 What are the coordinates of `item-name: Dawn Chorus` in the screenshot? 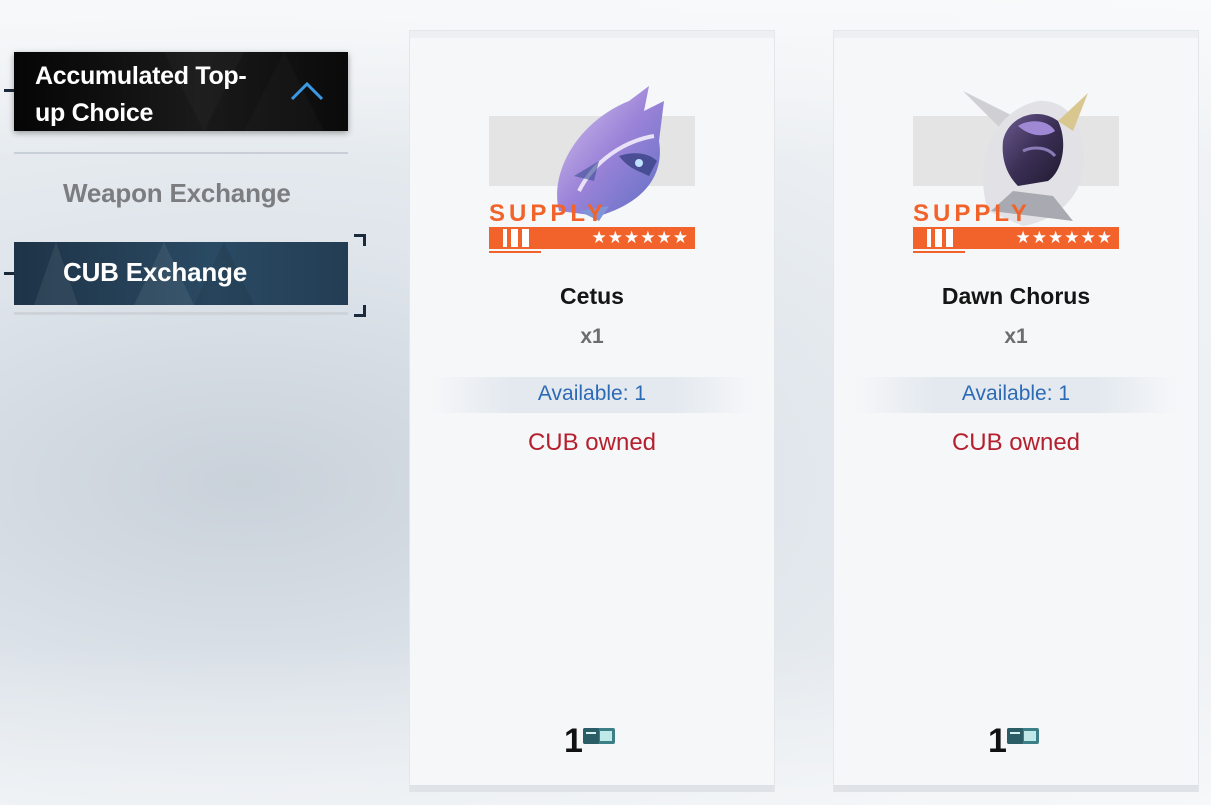 It's located at (1016, 296).